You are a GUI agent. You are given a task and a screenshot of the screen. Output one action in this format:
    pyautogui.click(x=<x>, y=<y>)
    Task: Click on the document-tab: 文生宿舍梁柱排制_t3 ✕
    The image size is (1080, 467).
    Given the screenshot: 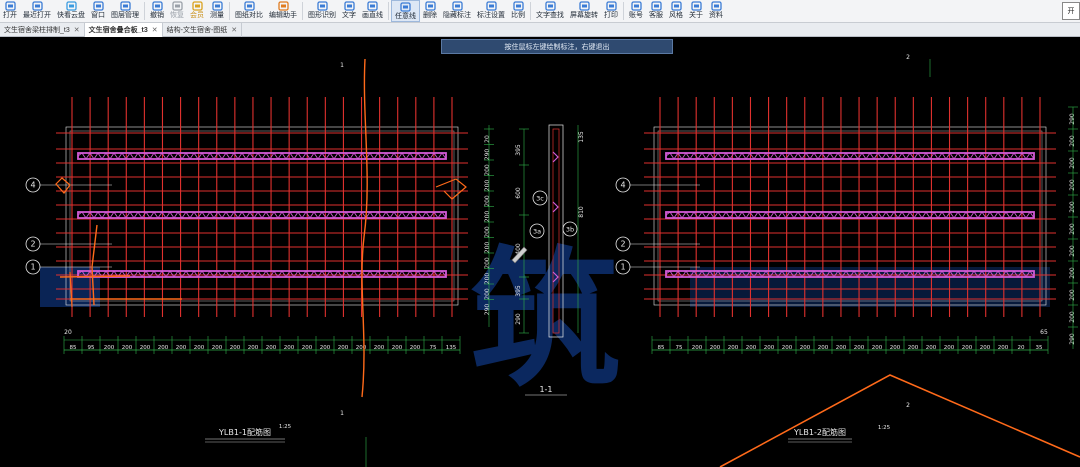 What is the action you would take?
    pyautogui.click(x=42, y=30)
    